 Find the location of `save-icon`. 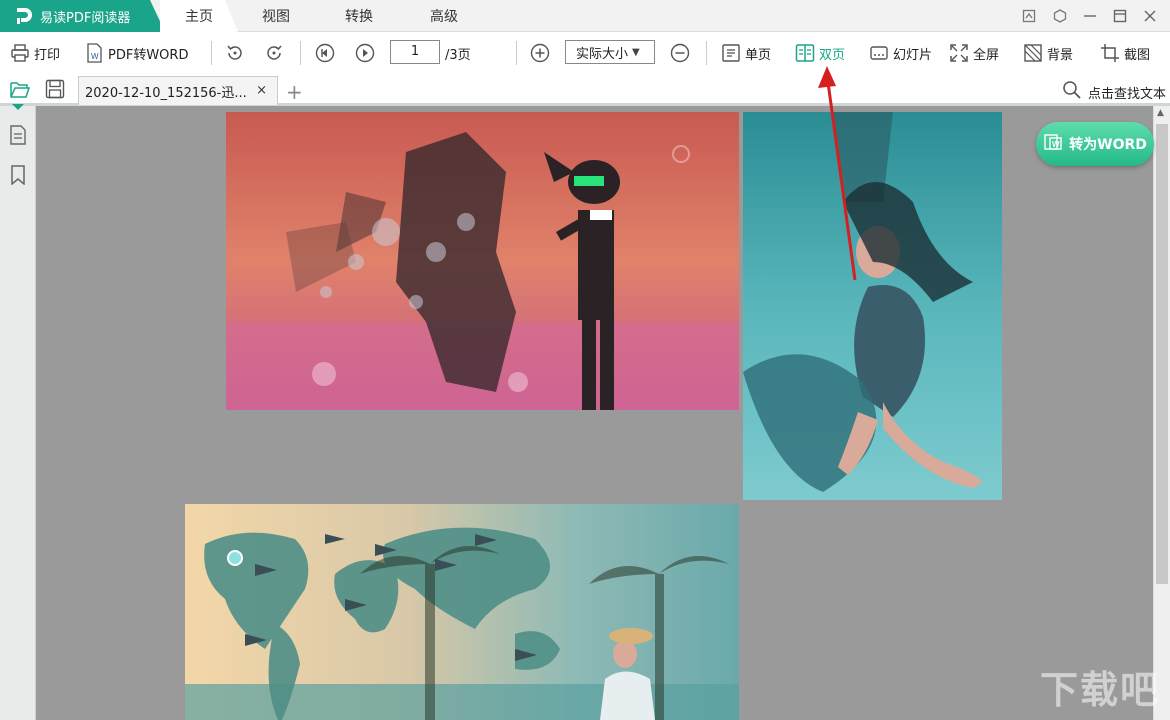

save-icon is located at coordinates (55, 91).